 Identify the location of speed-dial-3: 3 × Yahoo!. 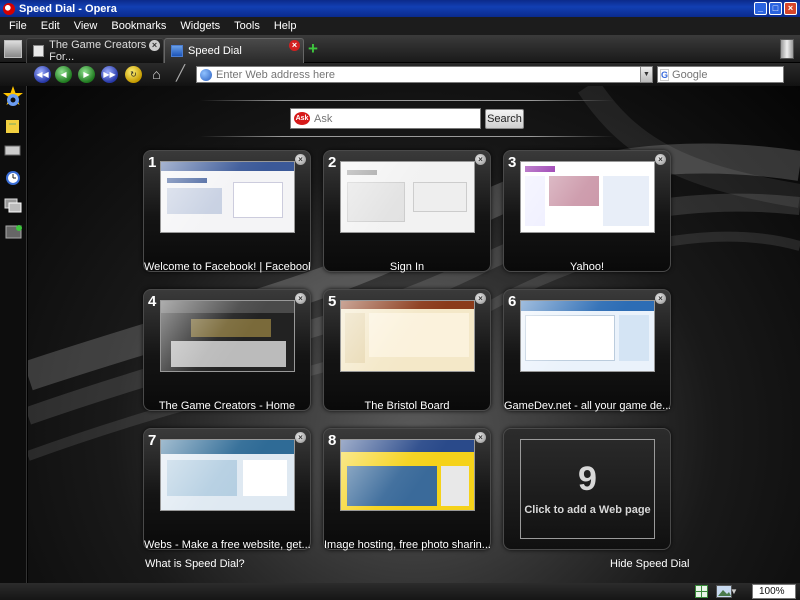
(587, 211).